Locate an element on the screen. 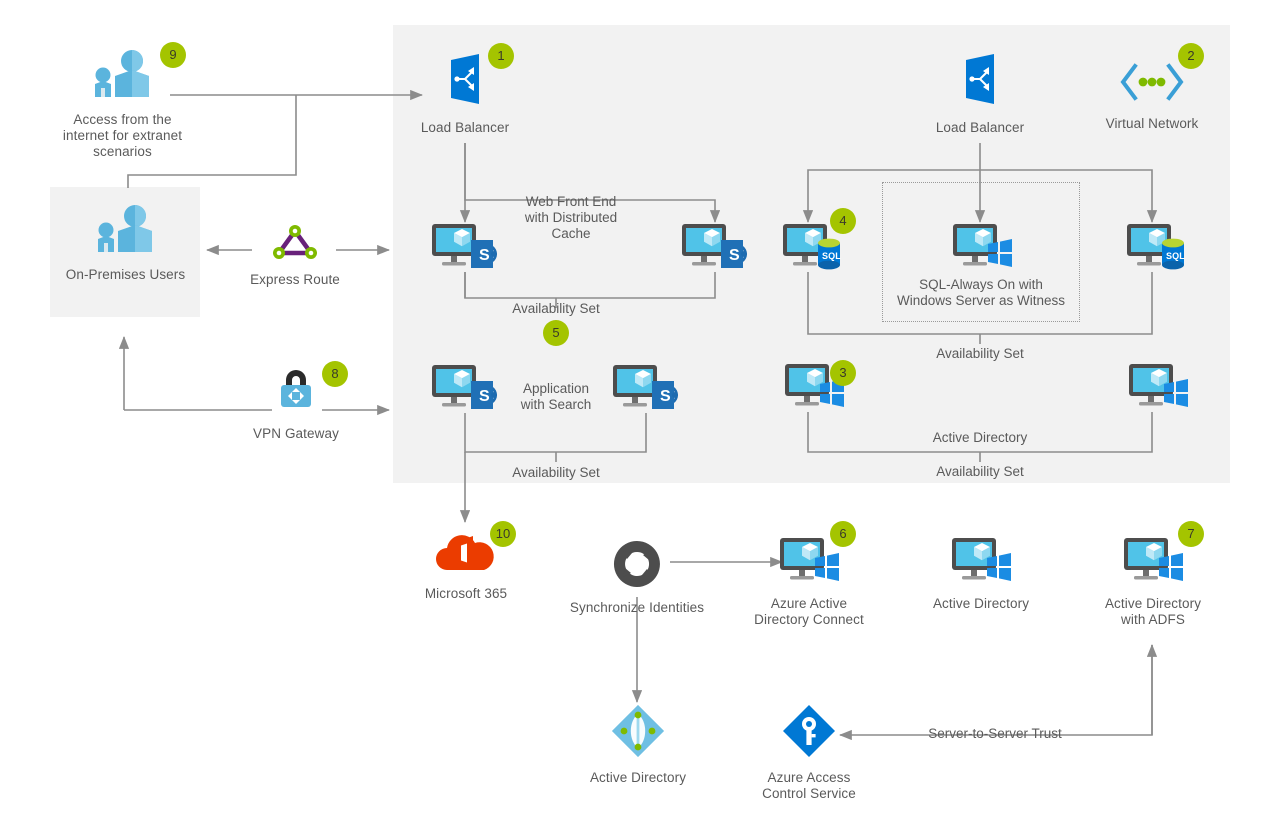 The height and width of the screenshot is (816, 1280). node-active-directory-vm: Active Directory is located at coordinates (981, 574).